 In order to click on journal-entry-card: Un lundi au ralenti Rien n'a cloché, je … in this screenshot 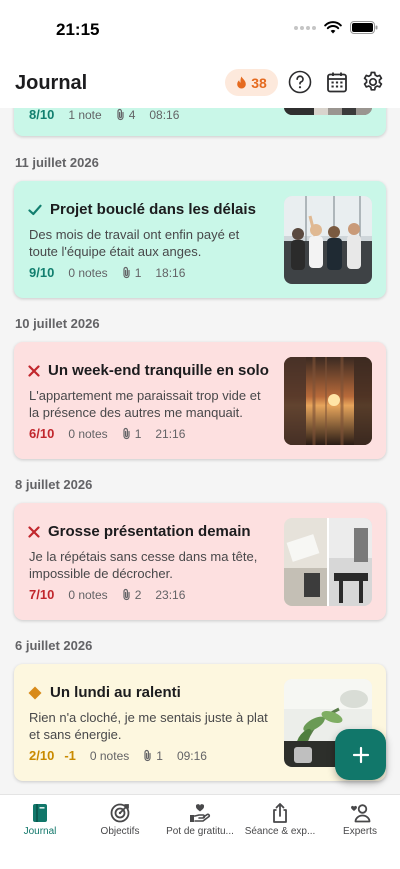, I will do `click(200, 722)`.